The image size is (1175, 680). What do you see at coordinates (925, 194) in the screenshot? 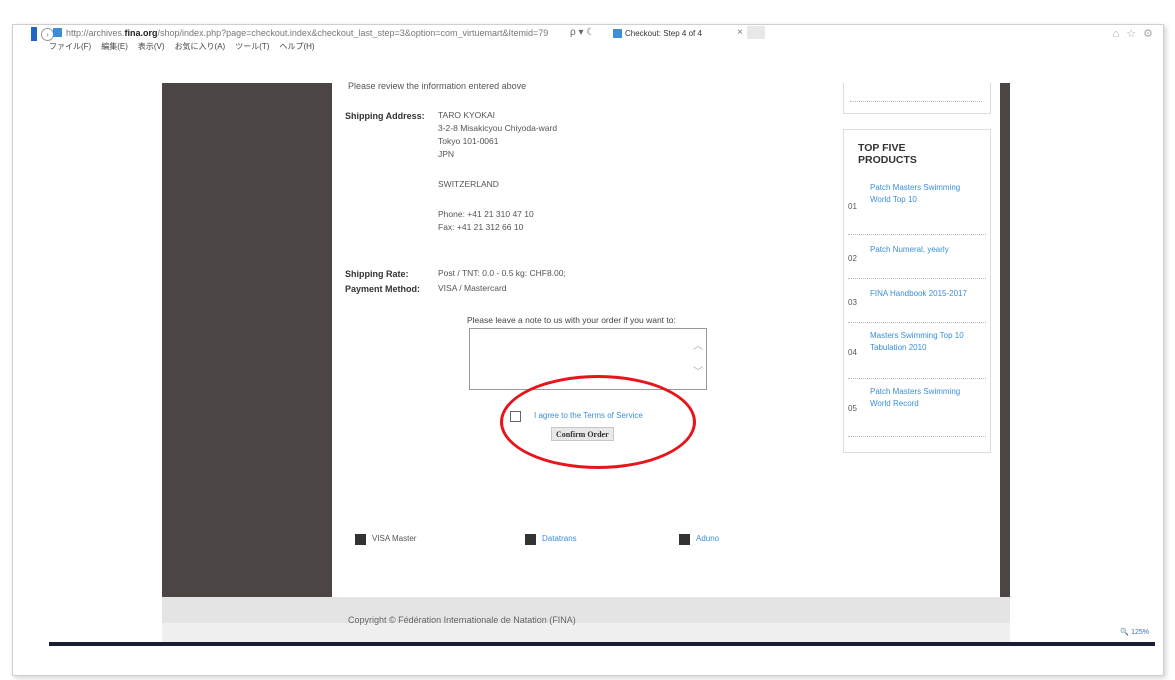
I see `item-link: Patch Masters Swimming World Top 10` at bounding box center [925, 194].